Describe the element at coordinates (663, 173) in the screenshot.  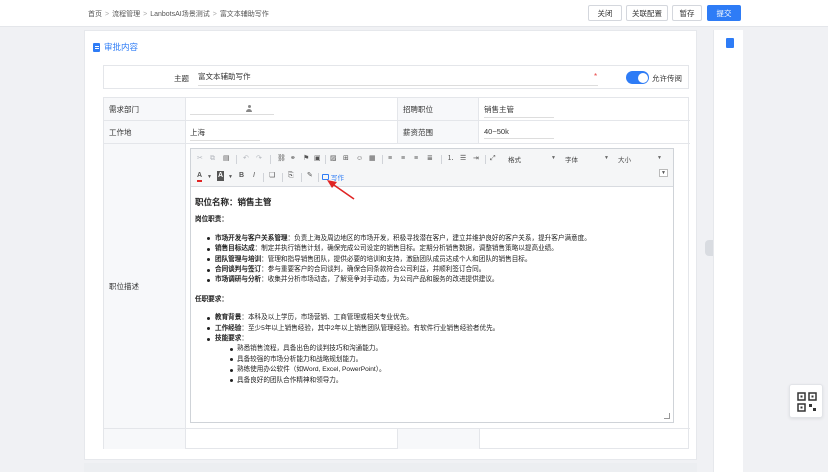
I see `more-options-icon: ▼` at that location.